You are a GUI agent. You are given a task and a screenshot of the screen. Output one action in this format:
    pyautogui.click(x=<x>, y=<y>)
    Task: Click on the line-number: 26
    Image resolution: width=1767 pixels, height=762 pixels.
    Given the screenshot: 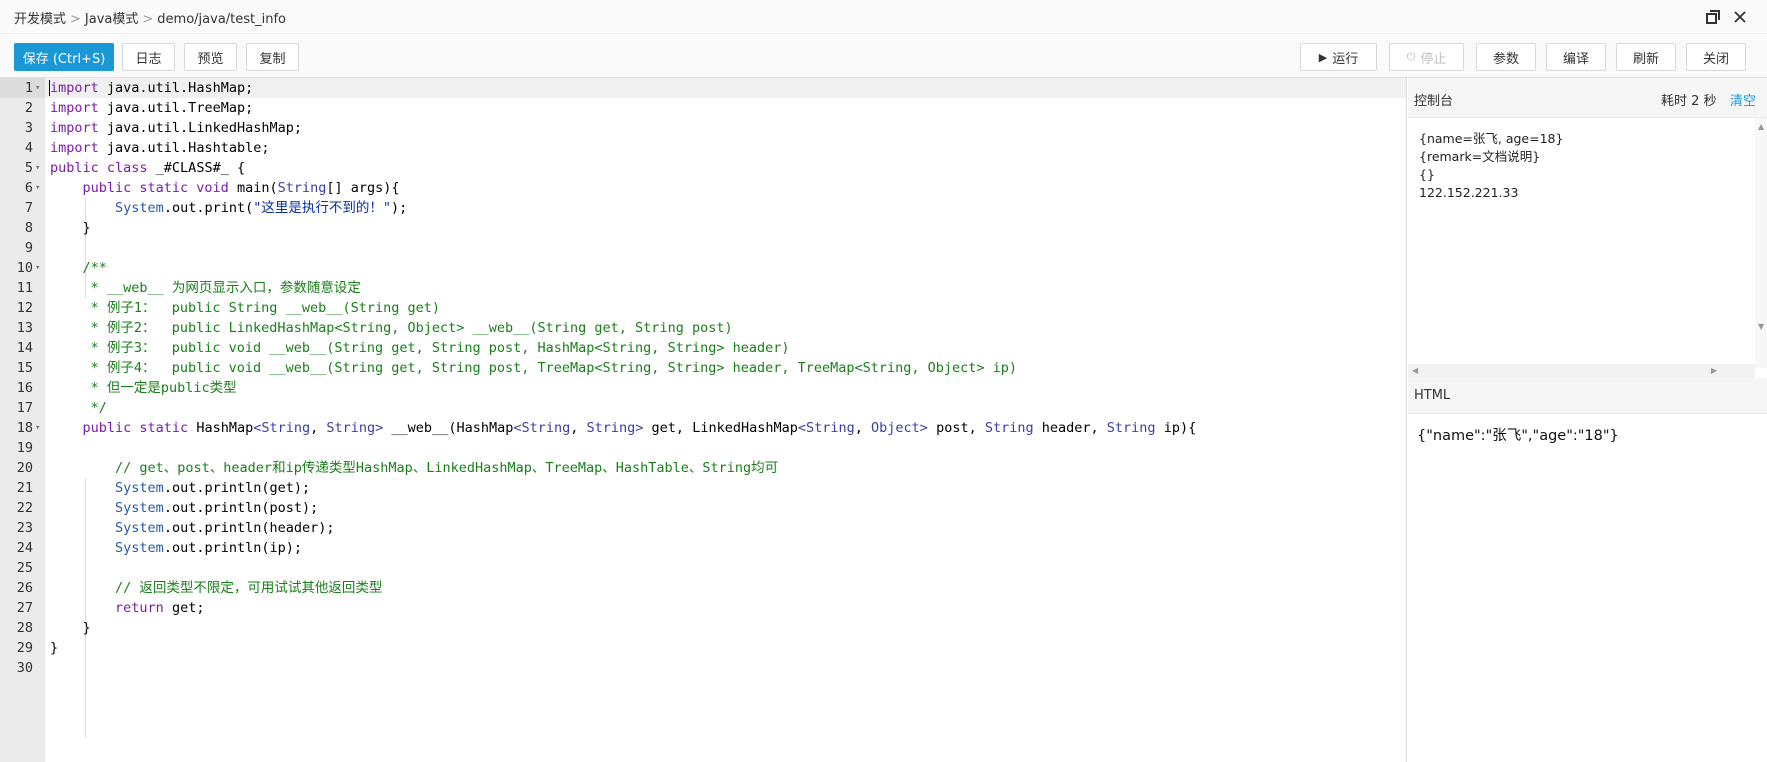 What is the action you would take?
    pyautogui.click(x=24, y=588)
    